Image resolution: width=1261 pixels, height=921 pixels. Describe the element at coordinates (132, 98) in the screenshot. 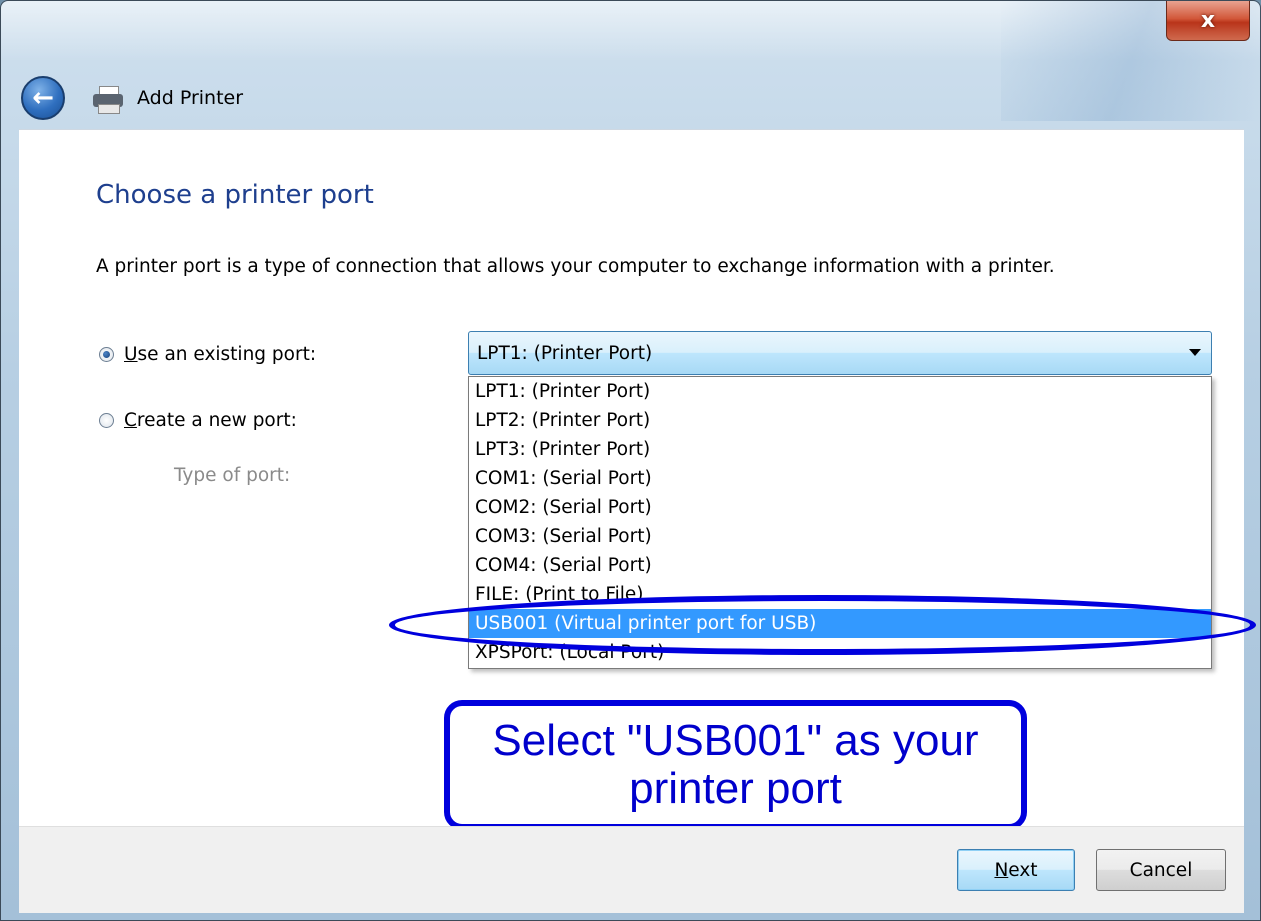

I see `title-bar: ← Add Printer` at that location.